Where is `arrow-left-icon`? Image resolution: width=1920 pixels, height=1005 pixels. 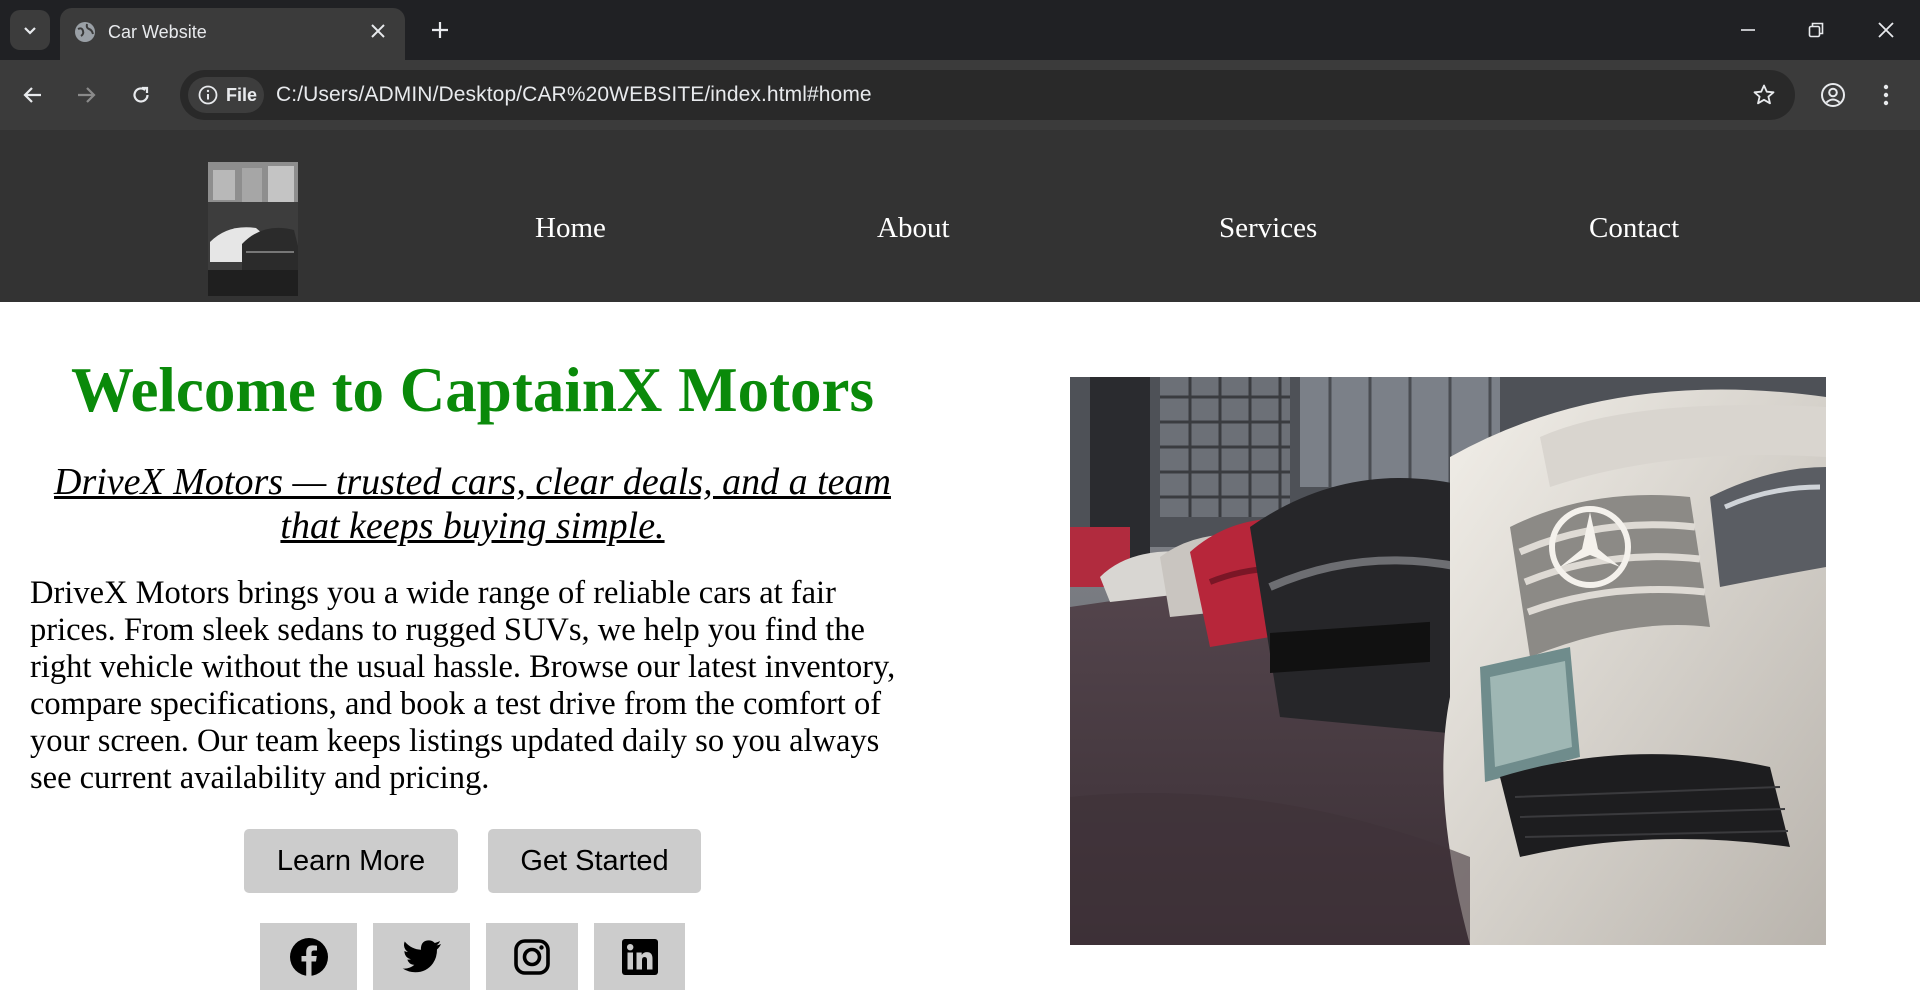
arrow-left-icon is located at coordinates (32, 95).